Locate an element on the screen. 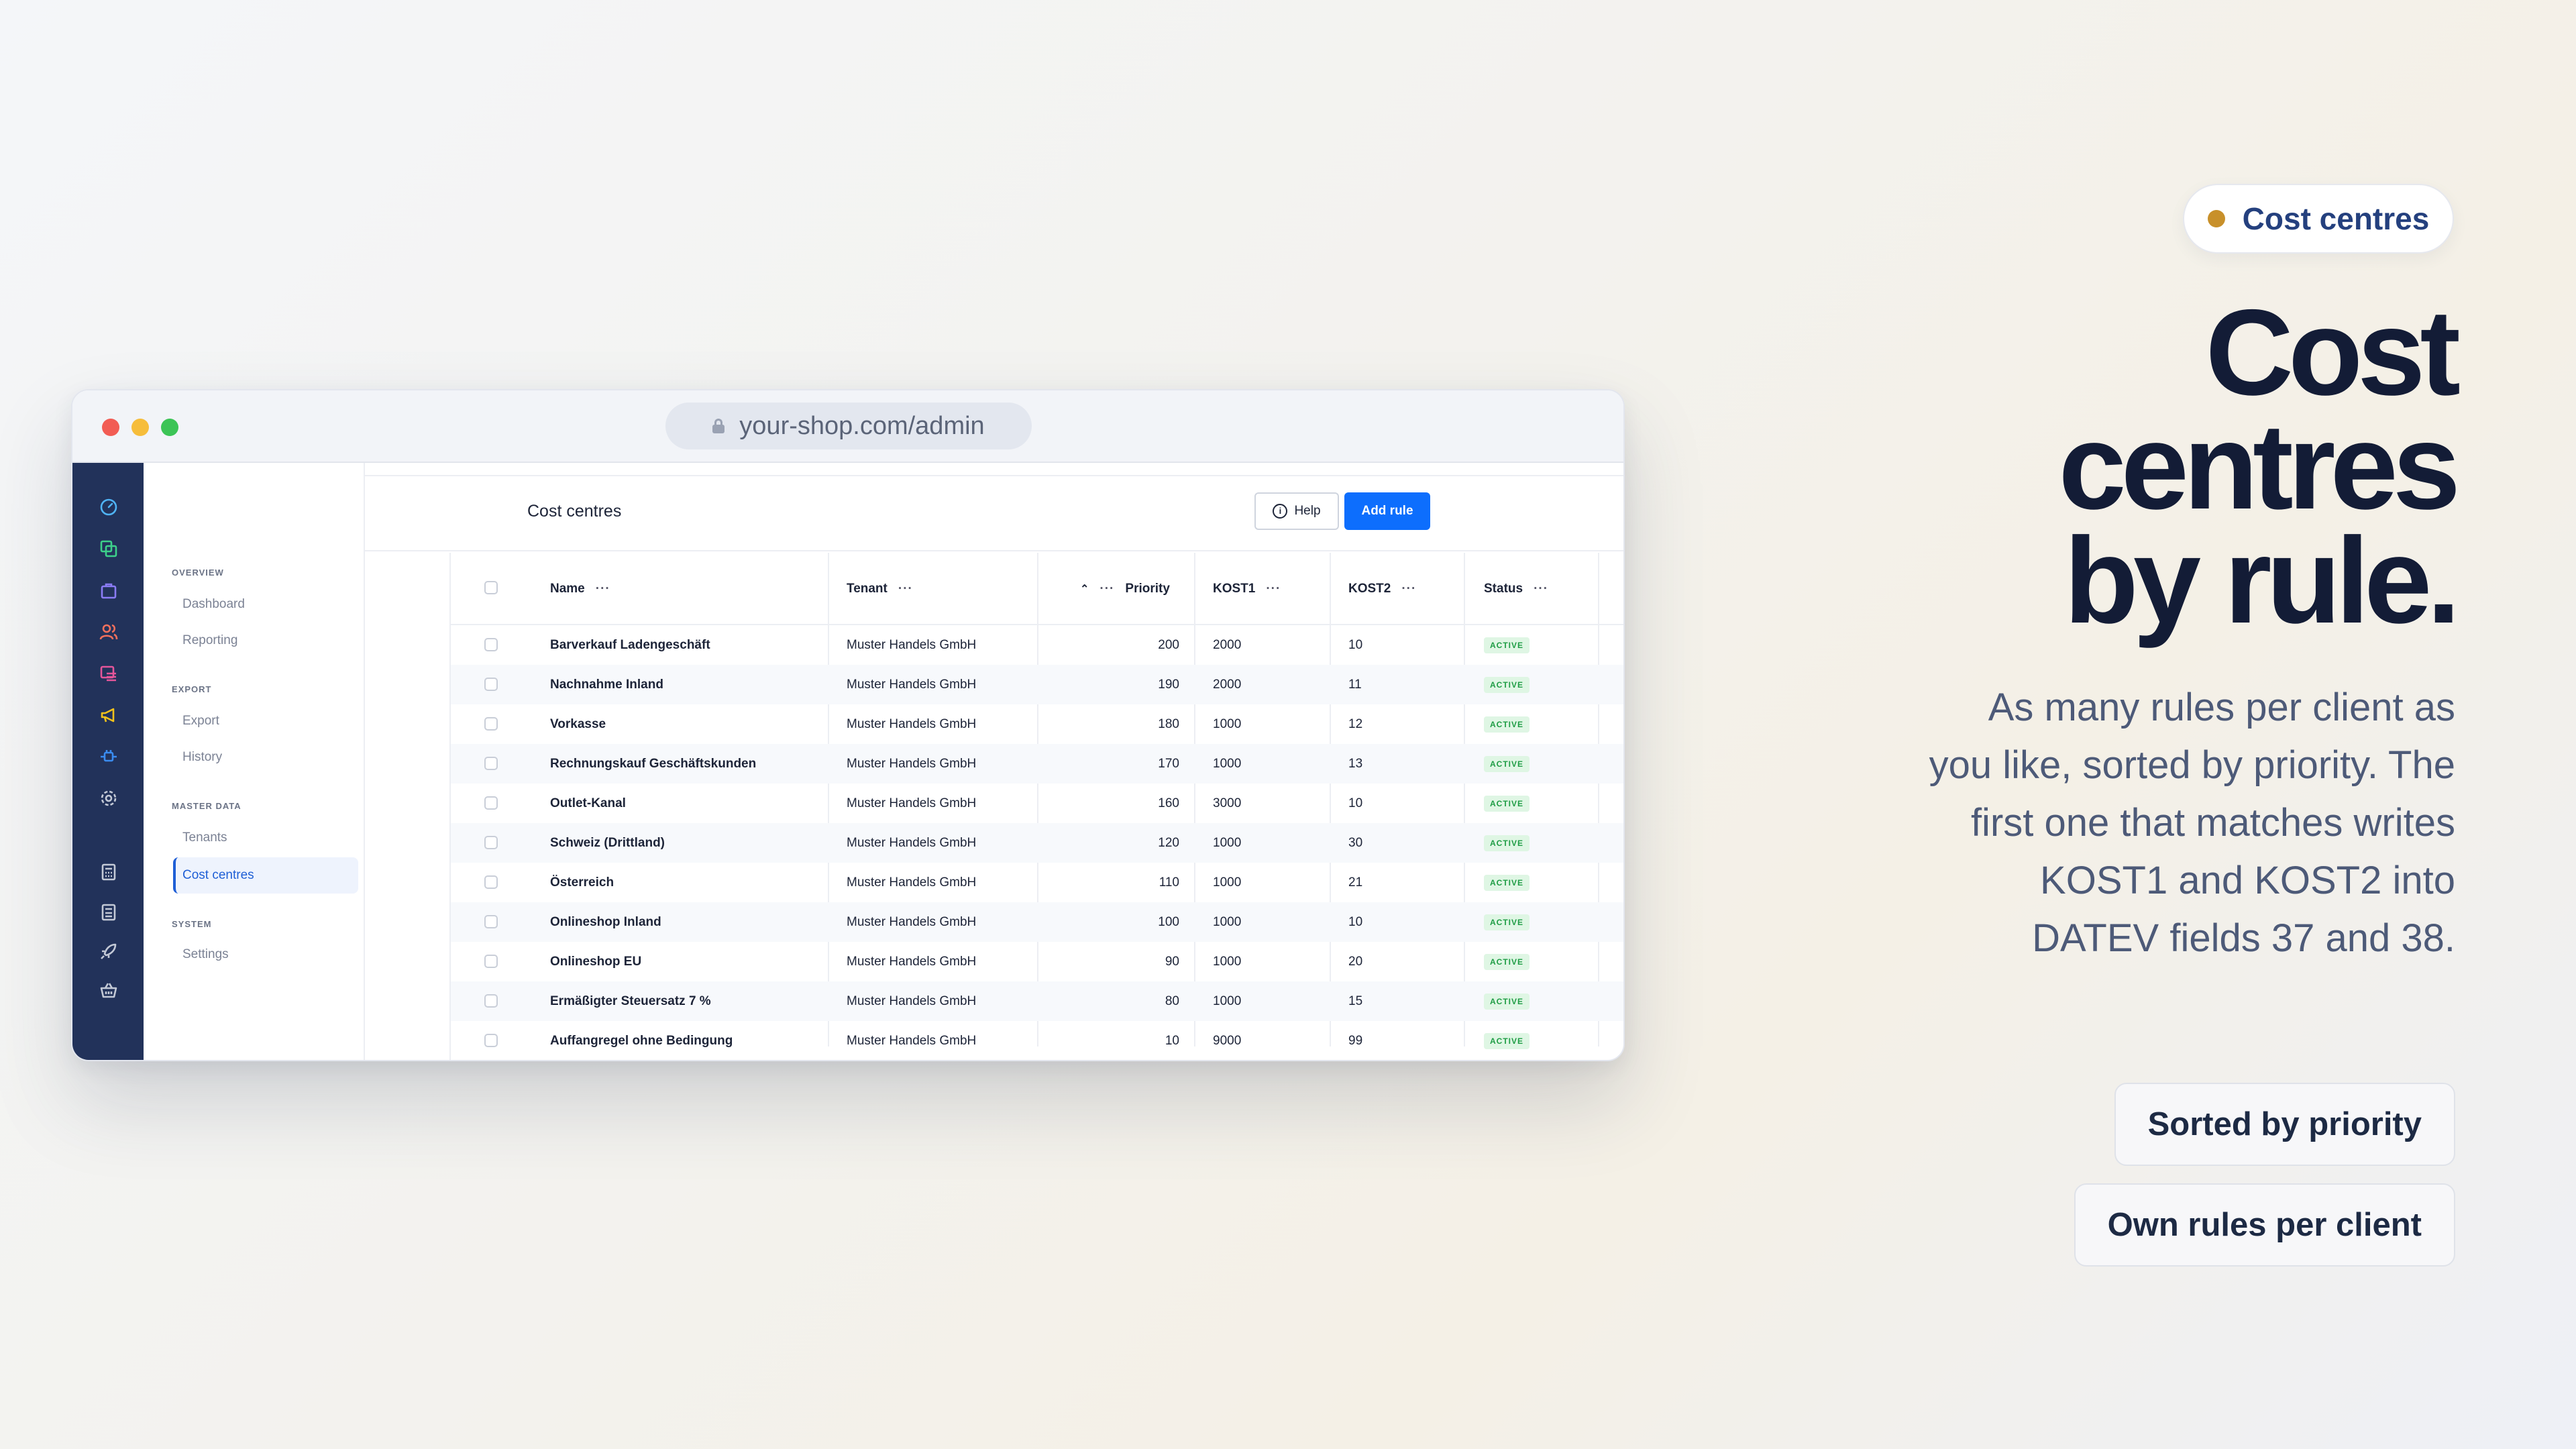  column-header-name-label: Name is located at coordinates (567, 589).